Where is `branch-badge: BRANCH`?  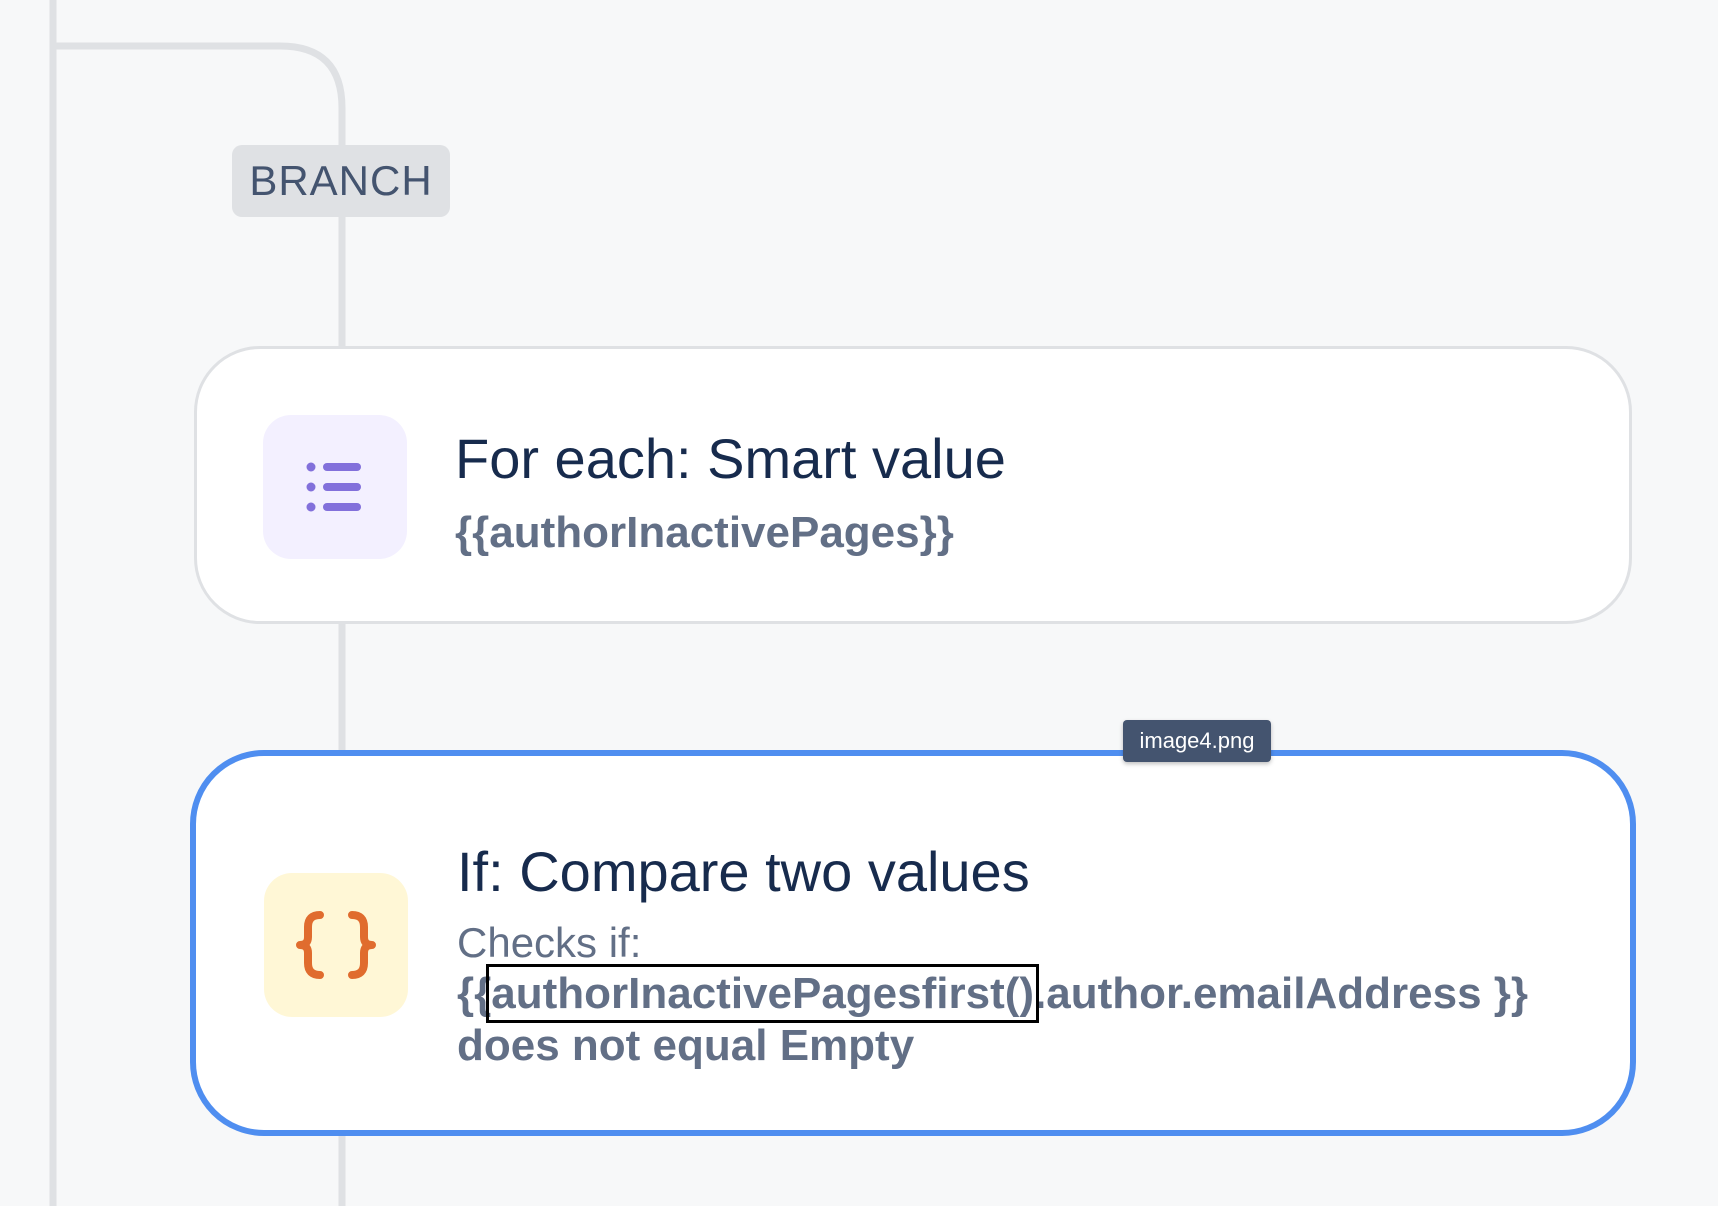 branch-badge: BRANCH is located at coordinates (341, 181).